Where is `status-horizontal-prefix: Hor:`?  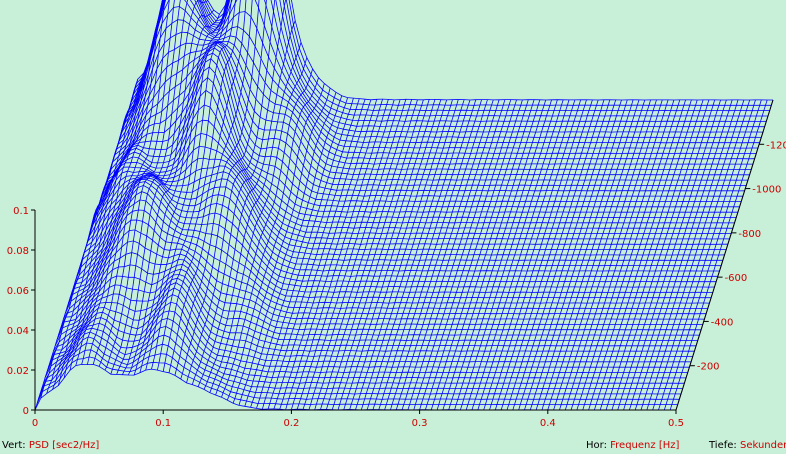
status-horizontal-prefix: Hor: is located at coordinates (596, 445).